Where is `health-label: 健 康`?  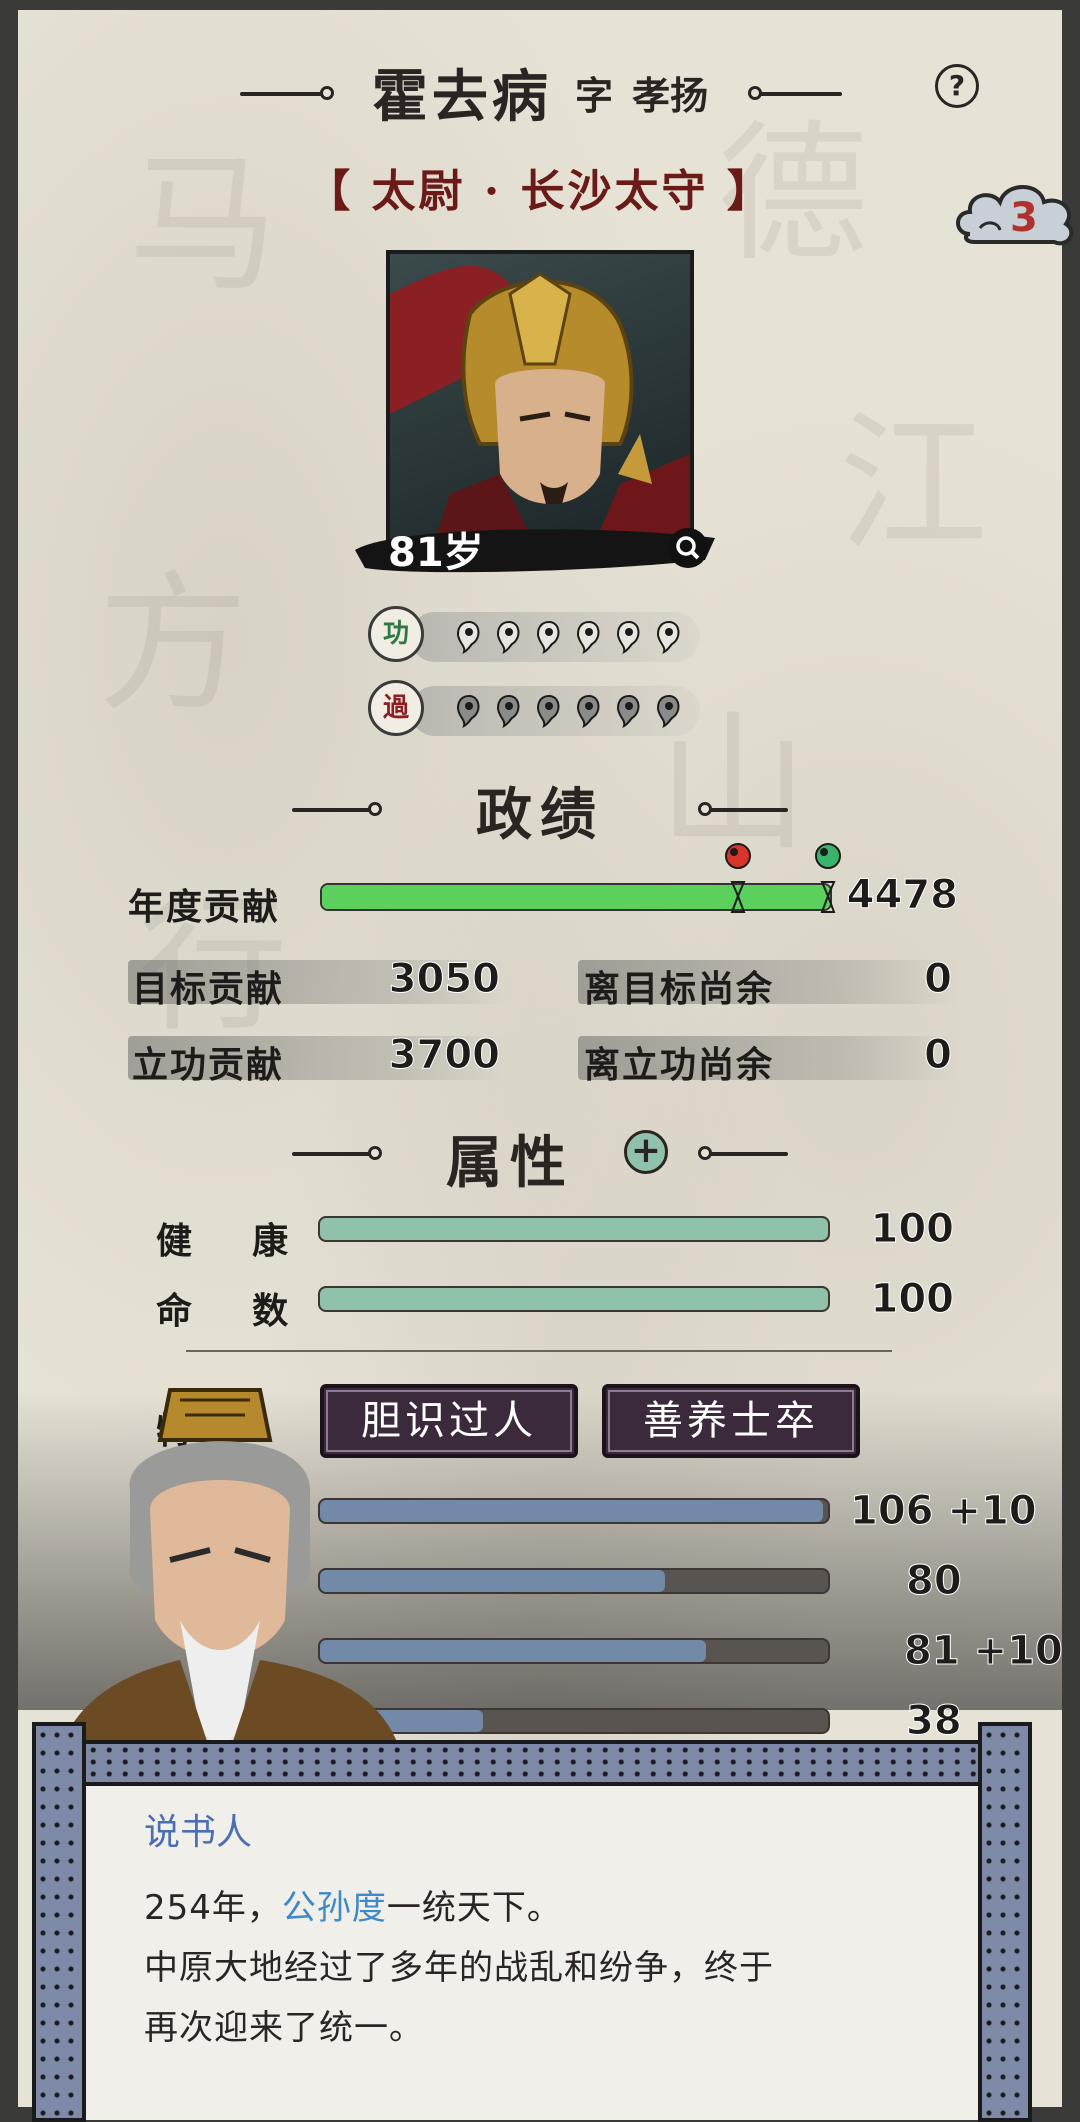
health-label: 健 康 is located at coordinates (223, 1241).